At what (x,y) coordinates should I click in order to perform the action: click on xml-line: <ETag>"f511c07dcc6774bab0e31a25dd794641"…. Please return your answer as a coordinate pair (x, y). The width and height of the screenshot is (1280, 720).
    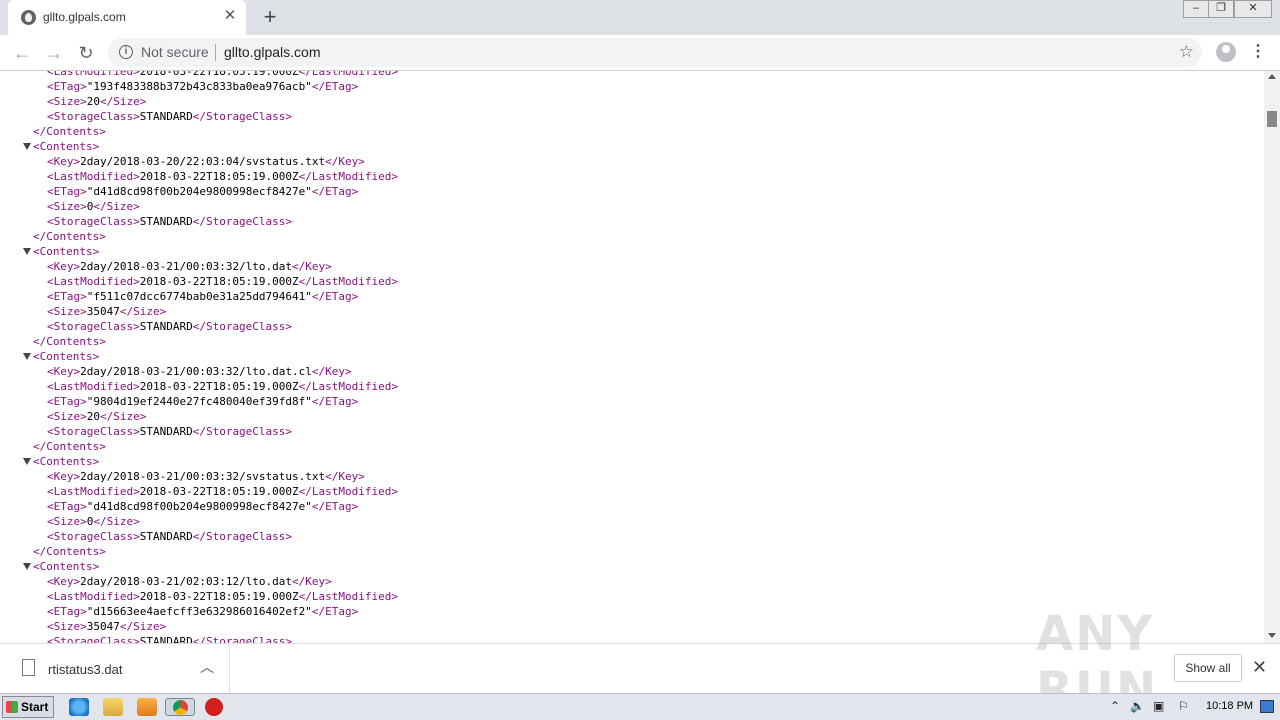
    Looking at the image, I should click on (199, 296).